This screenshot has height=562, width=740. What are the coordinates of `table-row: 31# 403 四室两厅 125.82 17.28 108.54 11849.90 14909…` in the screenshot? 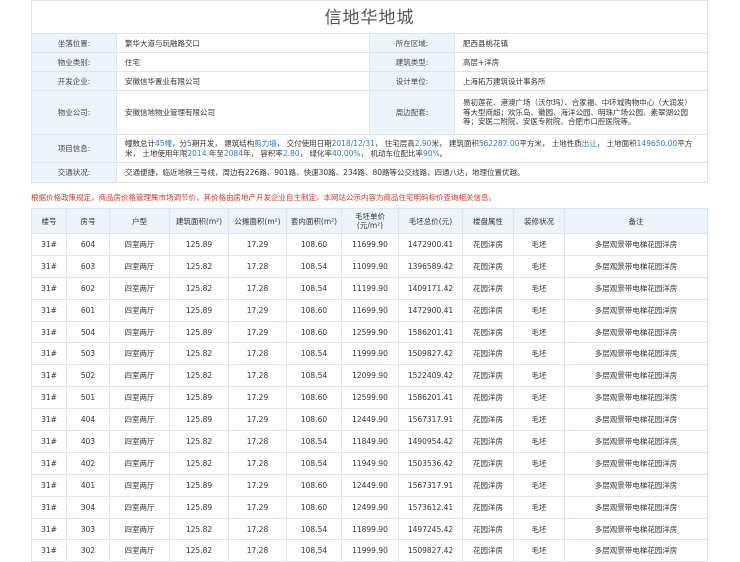 It's located at (369, 441).